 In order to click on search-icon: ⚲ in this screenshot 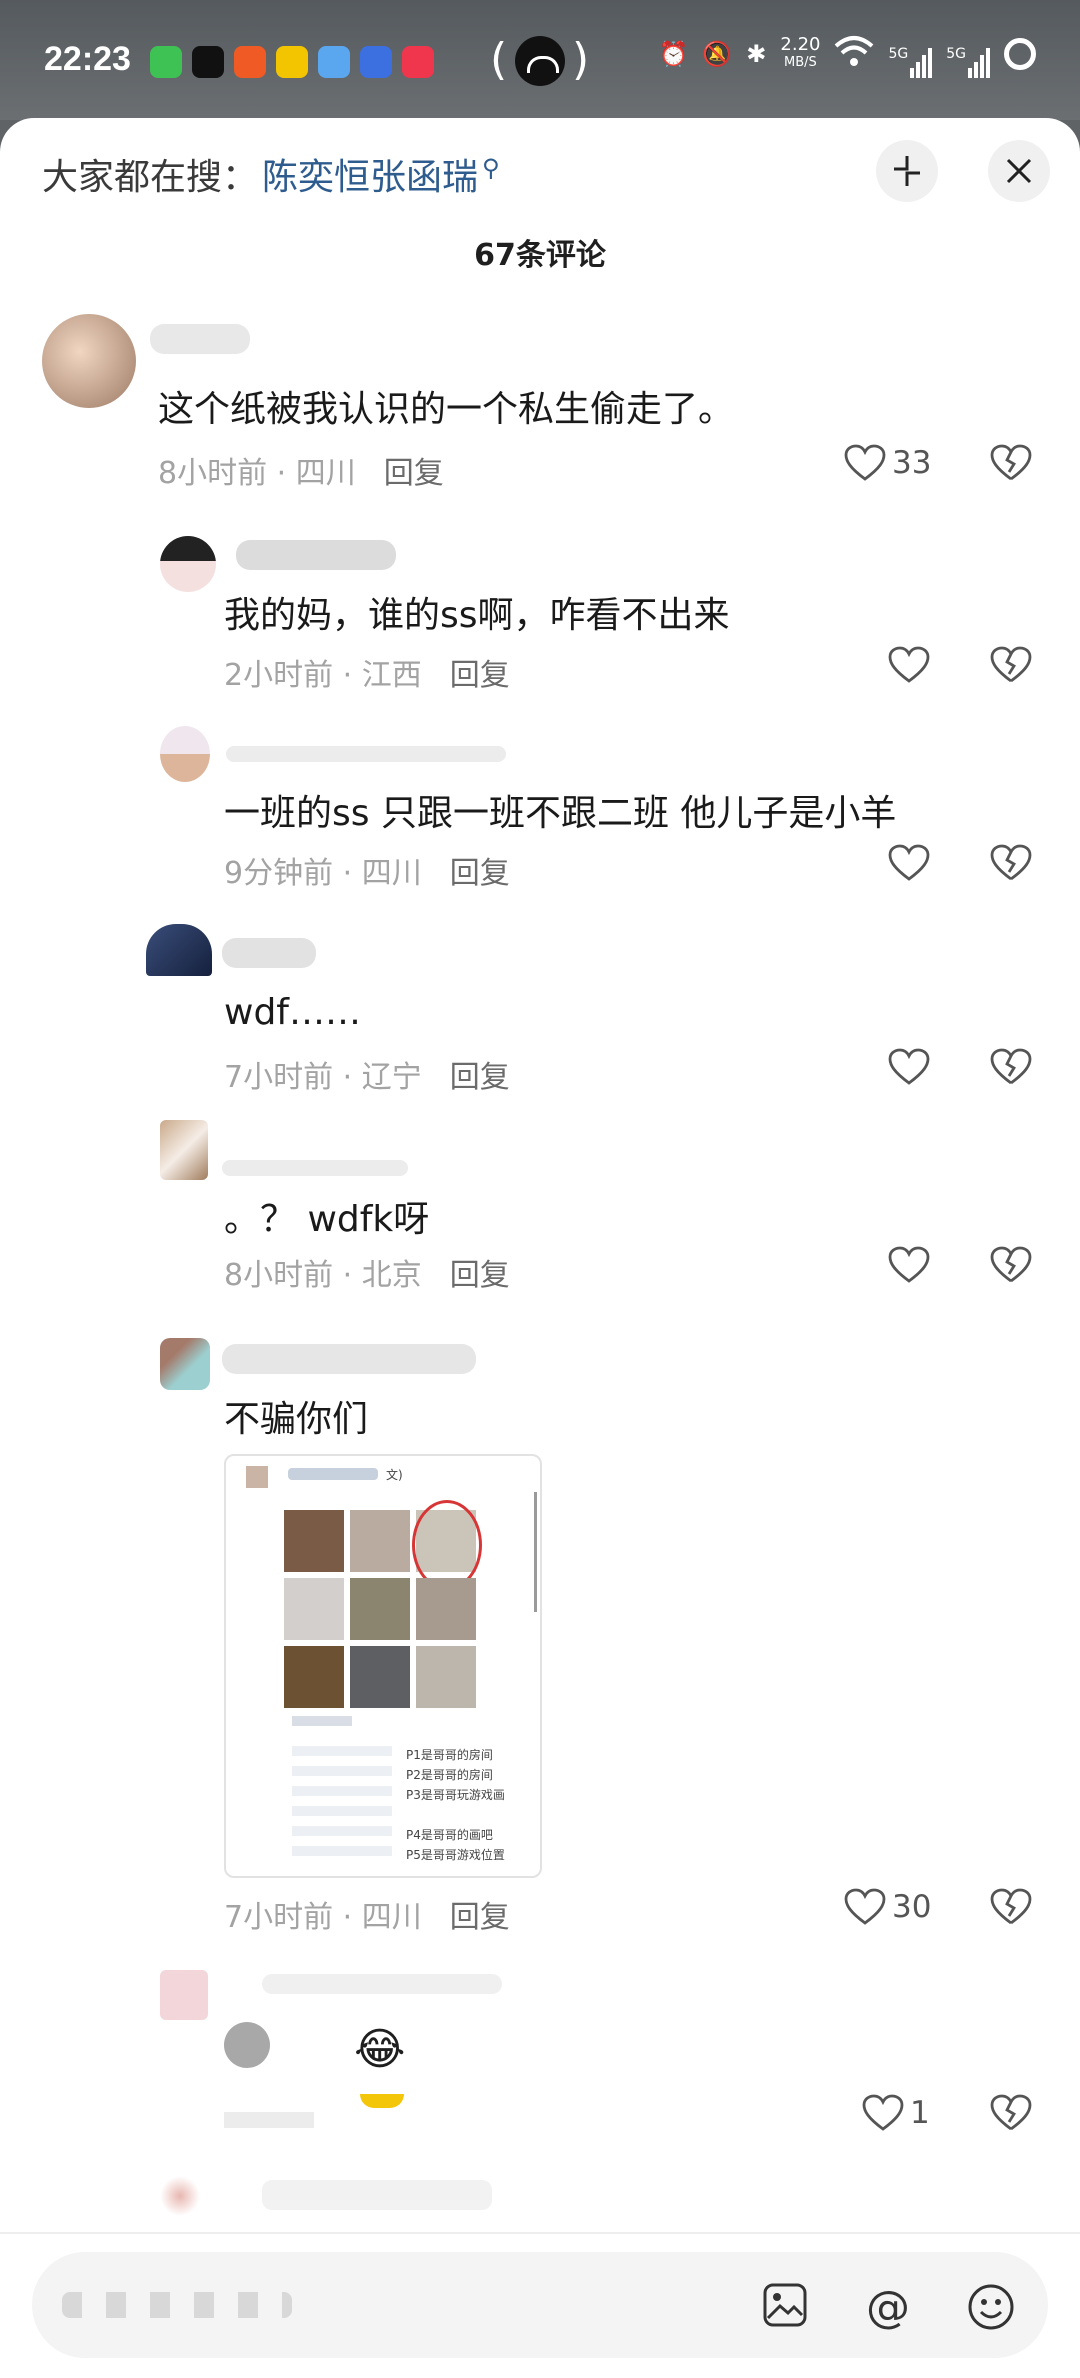, I will do `click(491, 168)`.